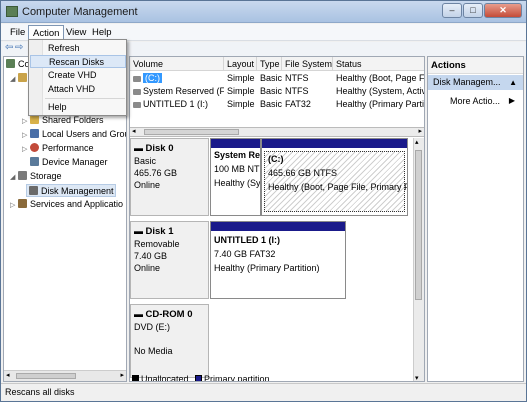 The image size is (527, 402). I want to click on maximize-button: □, so click(473, 10).